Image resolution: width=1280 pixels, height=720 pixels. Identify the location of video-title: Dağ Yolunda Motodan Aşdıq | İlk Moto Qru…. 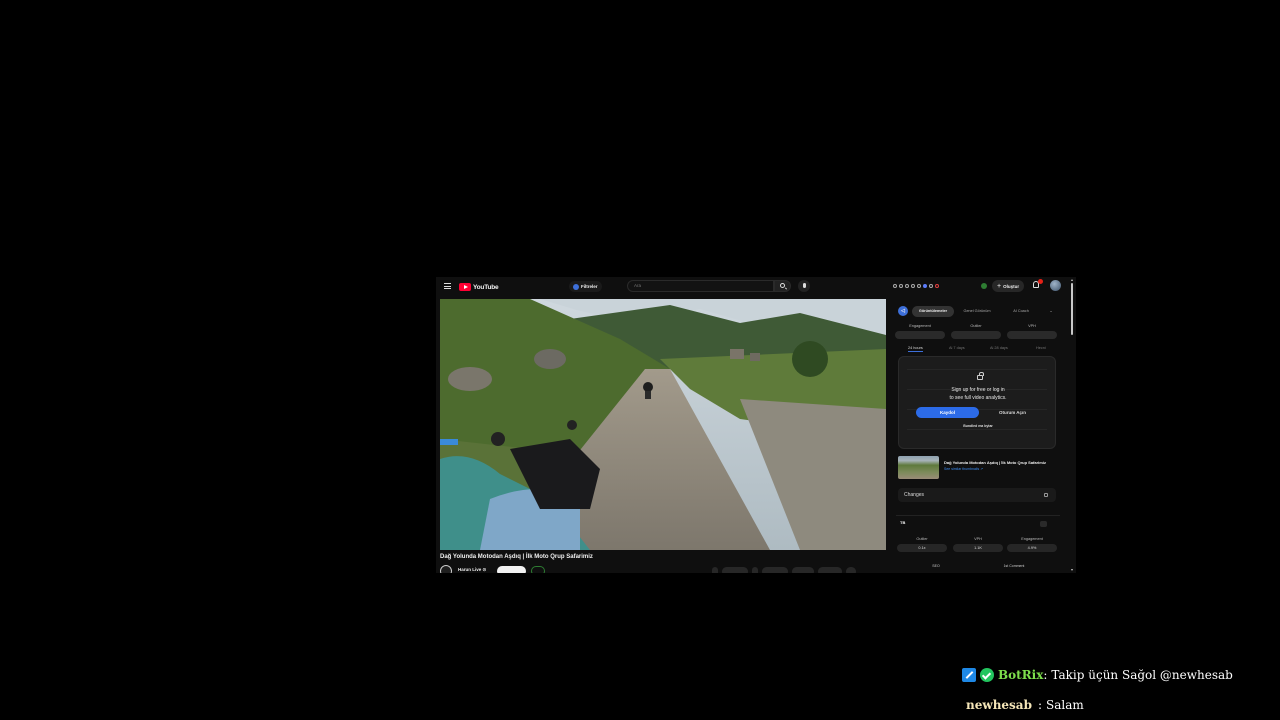
(516, 557).